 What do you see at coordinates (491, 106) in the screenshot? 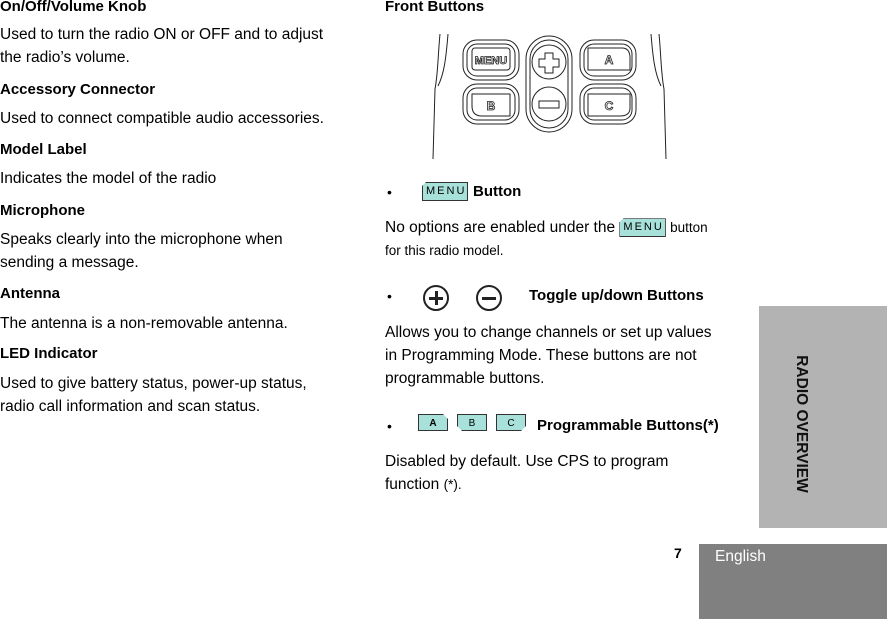
I see `illustration-label-b: B` at bounding box center [491, 106].